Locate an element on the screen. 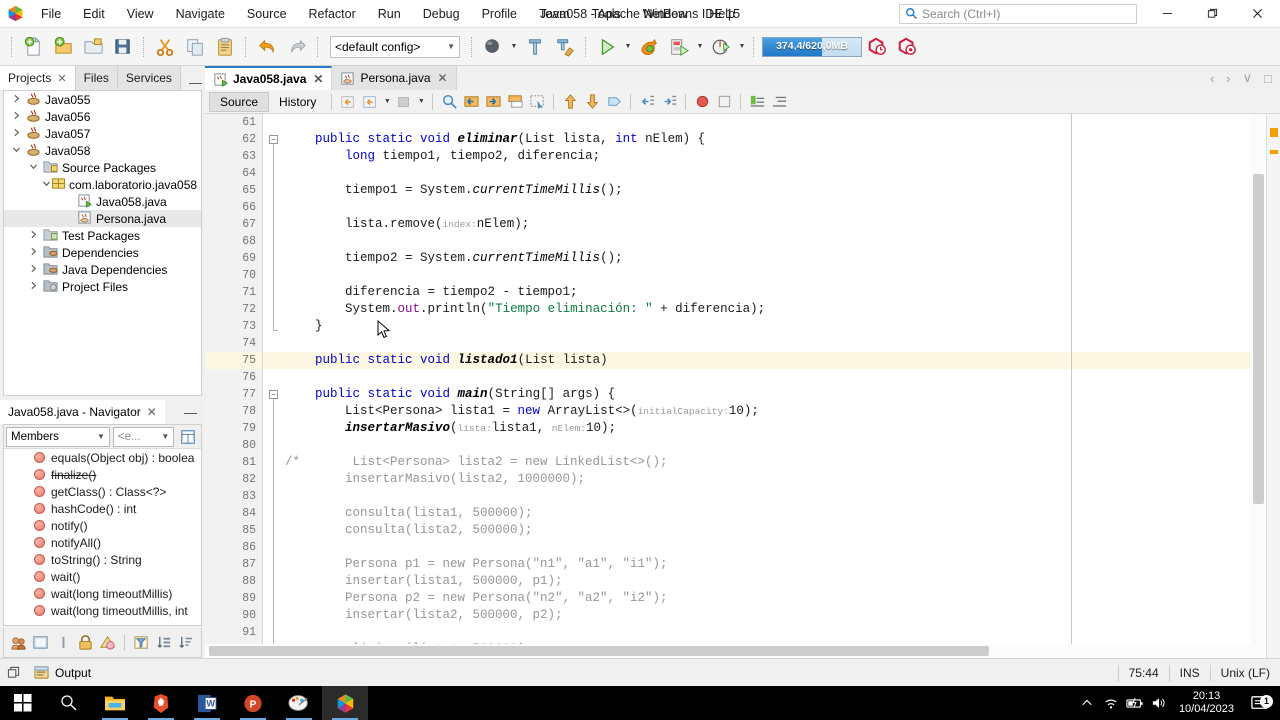  gauge-dropdown-arrow-icon: ▼ is located at coordinates (742, 47).